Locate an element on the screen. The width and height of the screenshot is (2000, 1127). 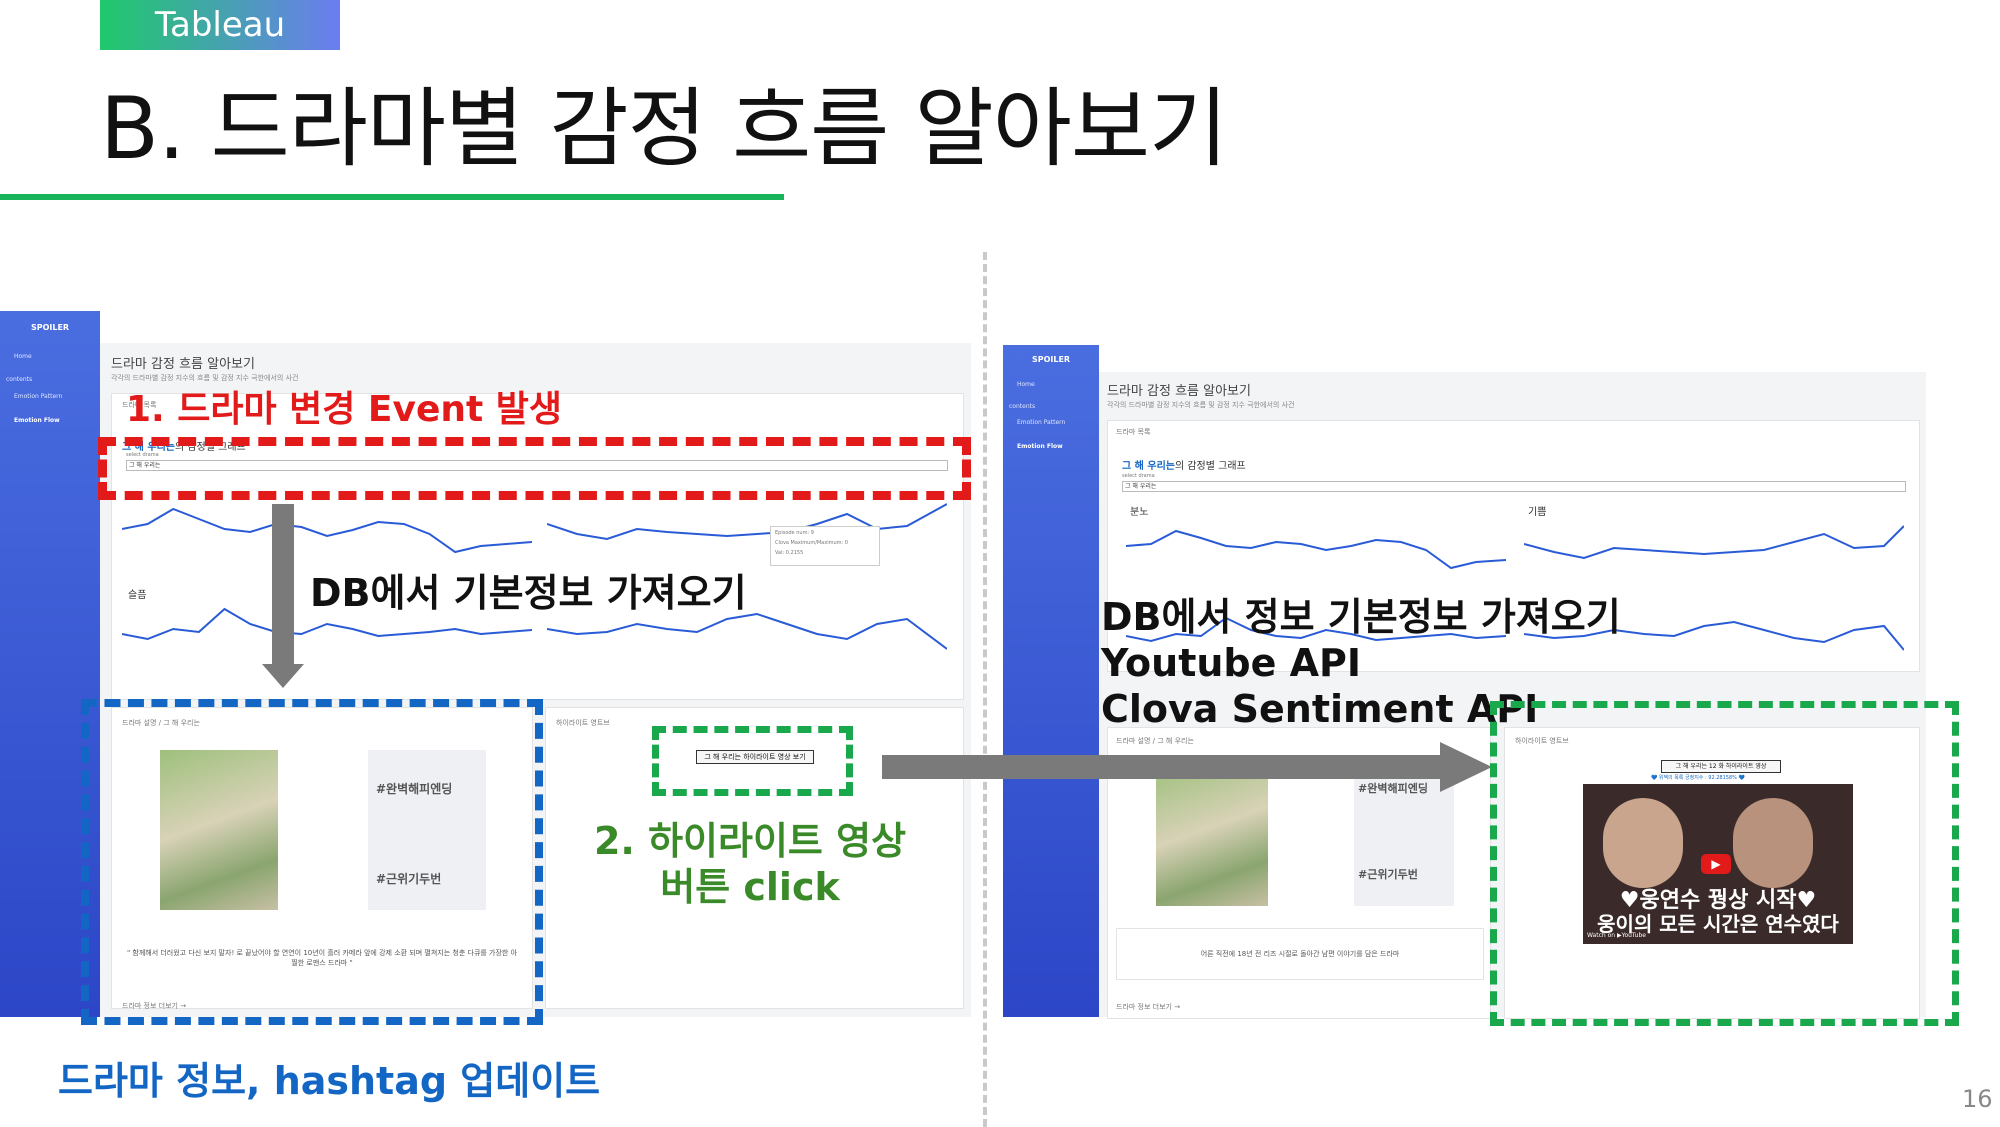
sidebar-item-flow-right: Emotion Flow is located at coordinates (1040, 446).